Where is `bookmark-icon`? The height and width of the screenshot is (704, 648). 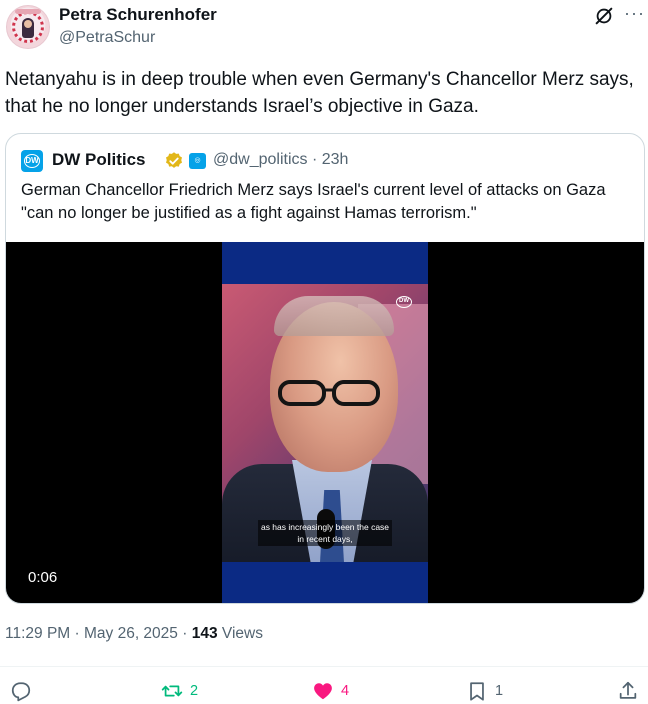 bookmark-icon is located at coordinates (477, 691).